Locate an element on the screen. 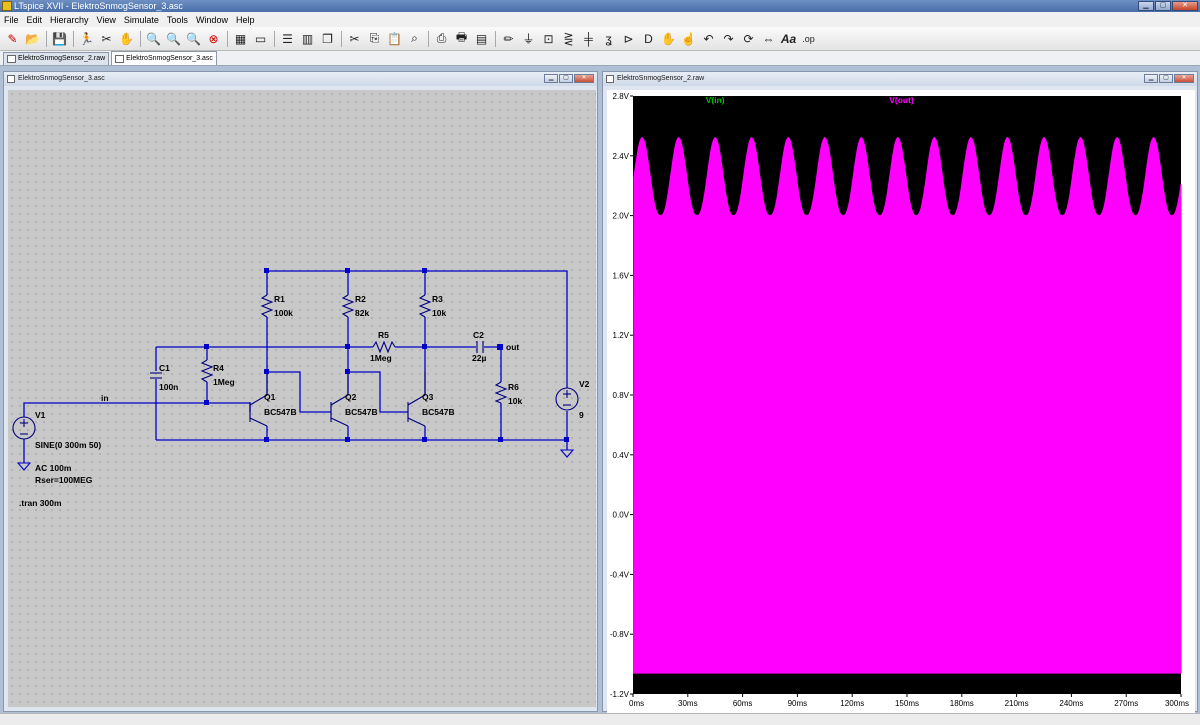 The image size is (1200, 725). menu-hierarchy: Hierarchy is located at coordinates (69, 20).